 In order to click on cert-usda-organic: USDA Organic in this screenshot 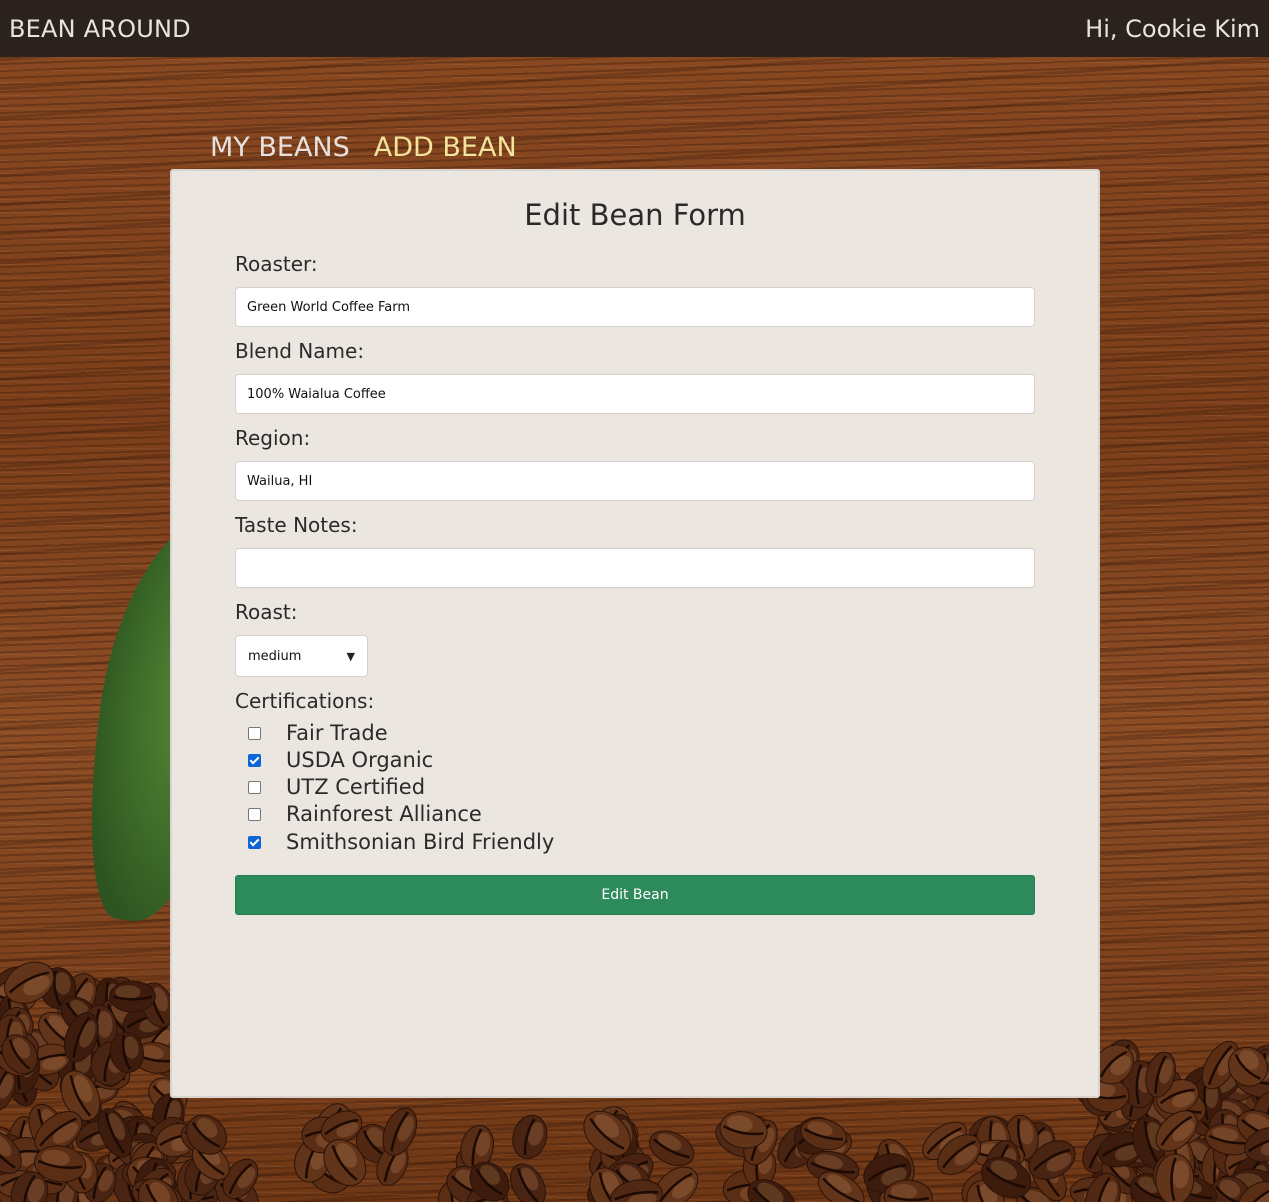, I will do `click(340, 760)`.